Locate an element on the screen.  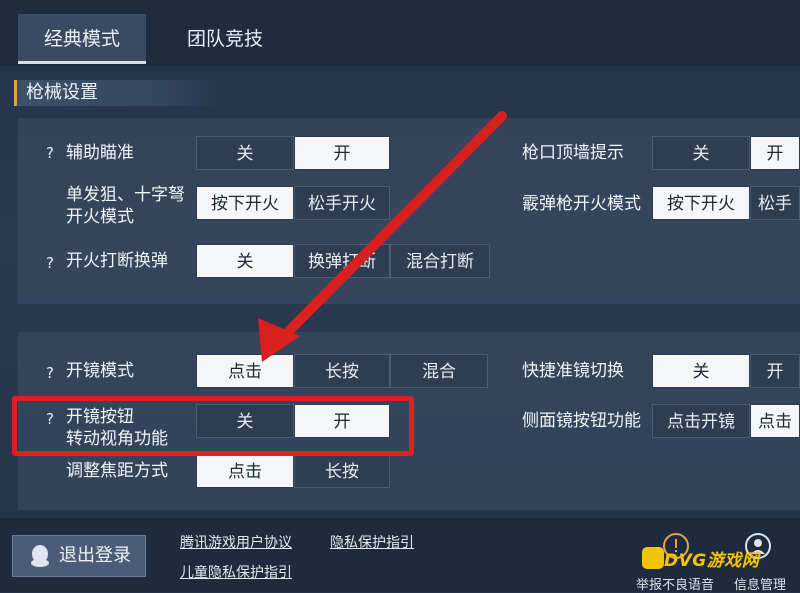
aim-assist-toggle: 关 开 is located at coordinates (293, 153).